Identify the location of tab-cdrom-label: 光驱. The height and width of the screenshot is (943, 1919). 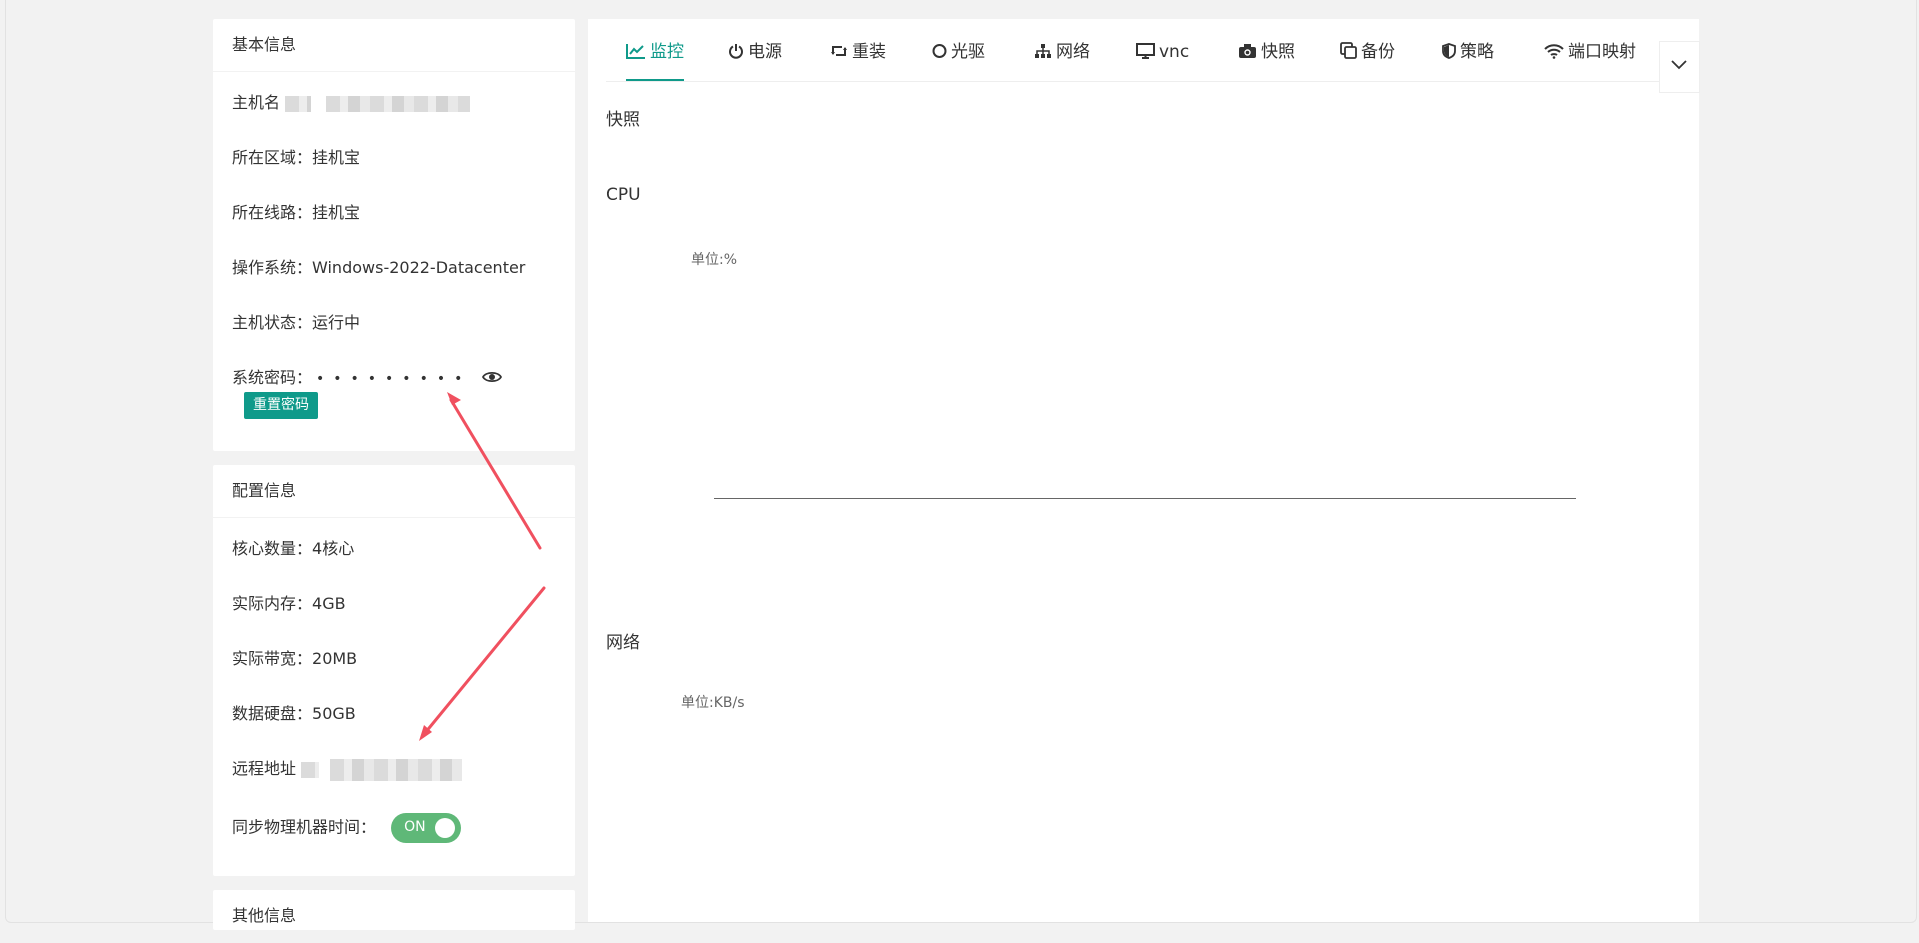
(968, 52).